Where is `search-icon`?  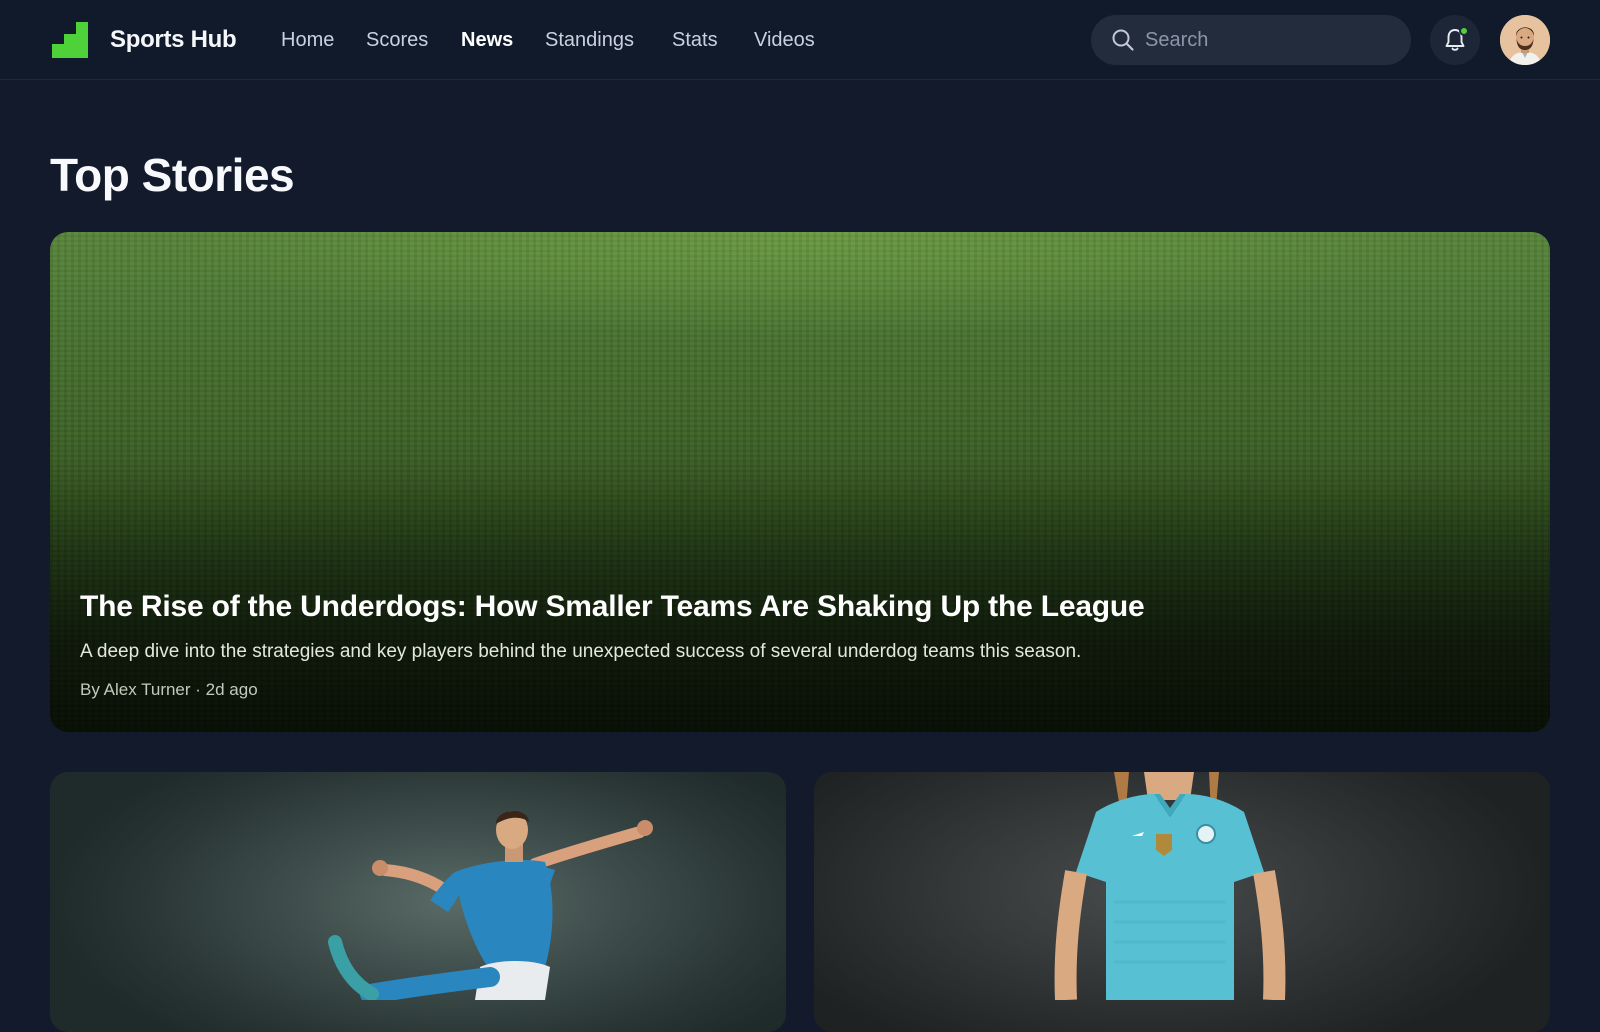
search-icon is located at coordinates (1123, 40).